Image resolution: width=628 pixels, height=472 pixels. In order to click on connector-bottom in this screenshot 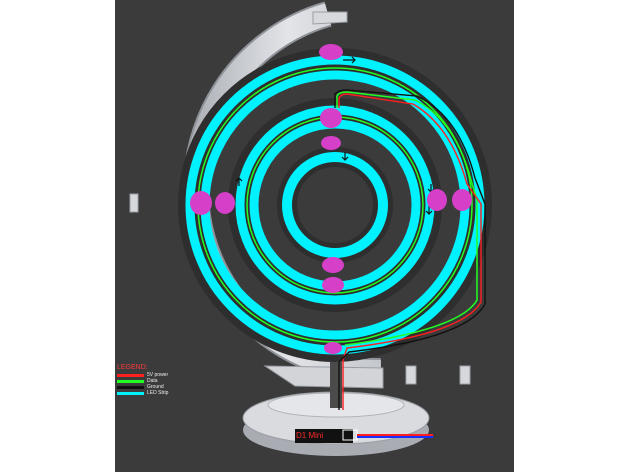, I will do `click(333, 348)`.